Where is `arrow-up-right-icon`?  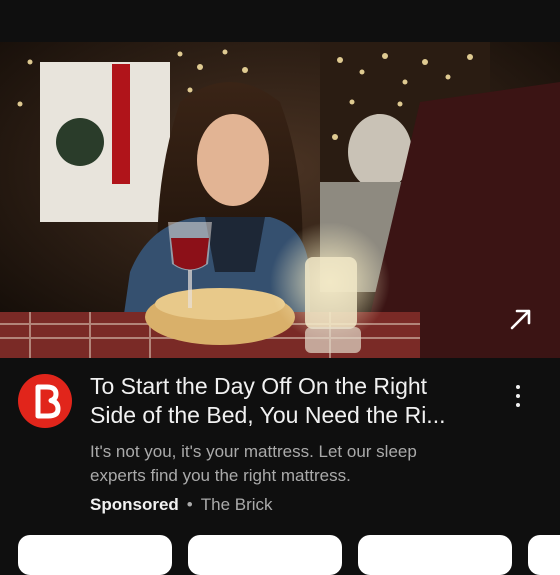
arrow-up-right-icon is located at coordinates (521, 319).